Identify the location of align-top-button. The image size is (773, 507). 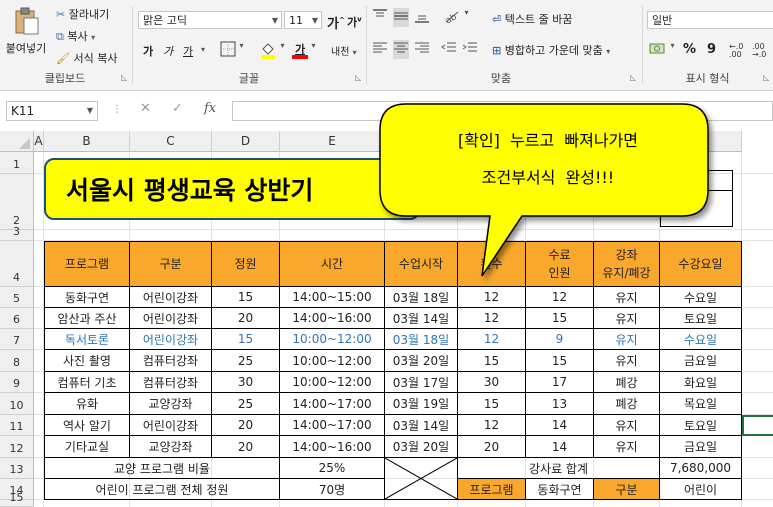
(380, 17).